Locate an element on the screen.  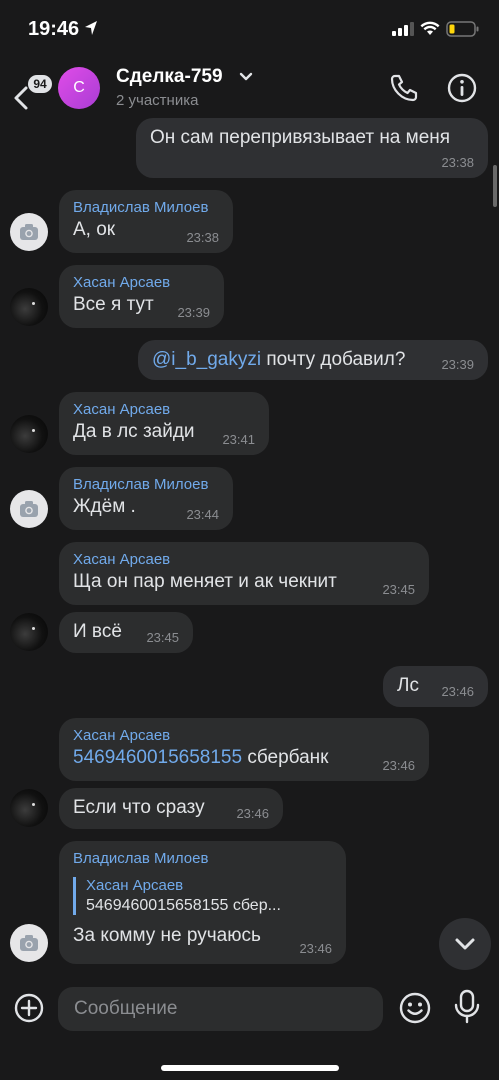
message-text: Ща он пар меняет и ак чекнит is located at coordinates (205, 581).